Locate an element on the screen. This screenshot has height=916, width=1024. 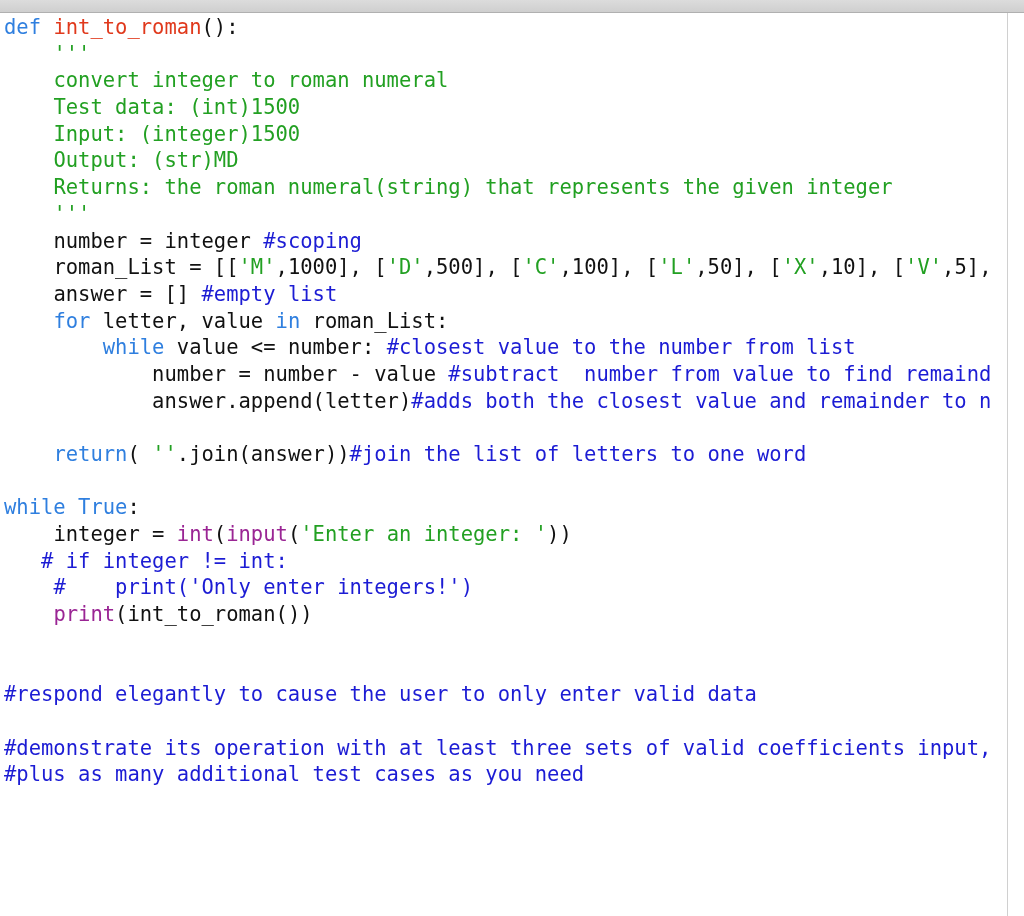
code-line: while value <= number: #closest value to the number from list is located at coordinates (479, 347).